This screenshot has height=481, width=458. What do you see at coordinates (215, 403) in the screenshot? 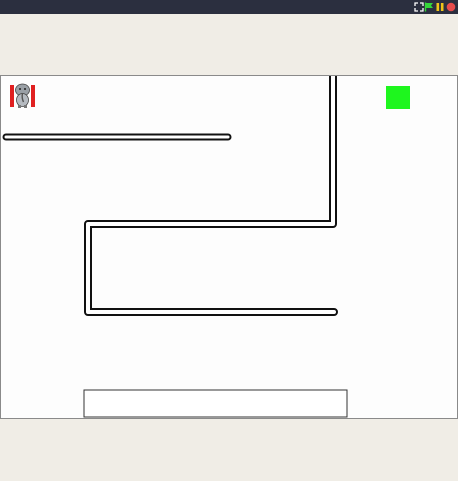
I see `bottom-platform` at bounding box center [215, 403].